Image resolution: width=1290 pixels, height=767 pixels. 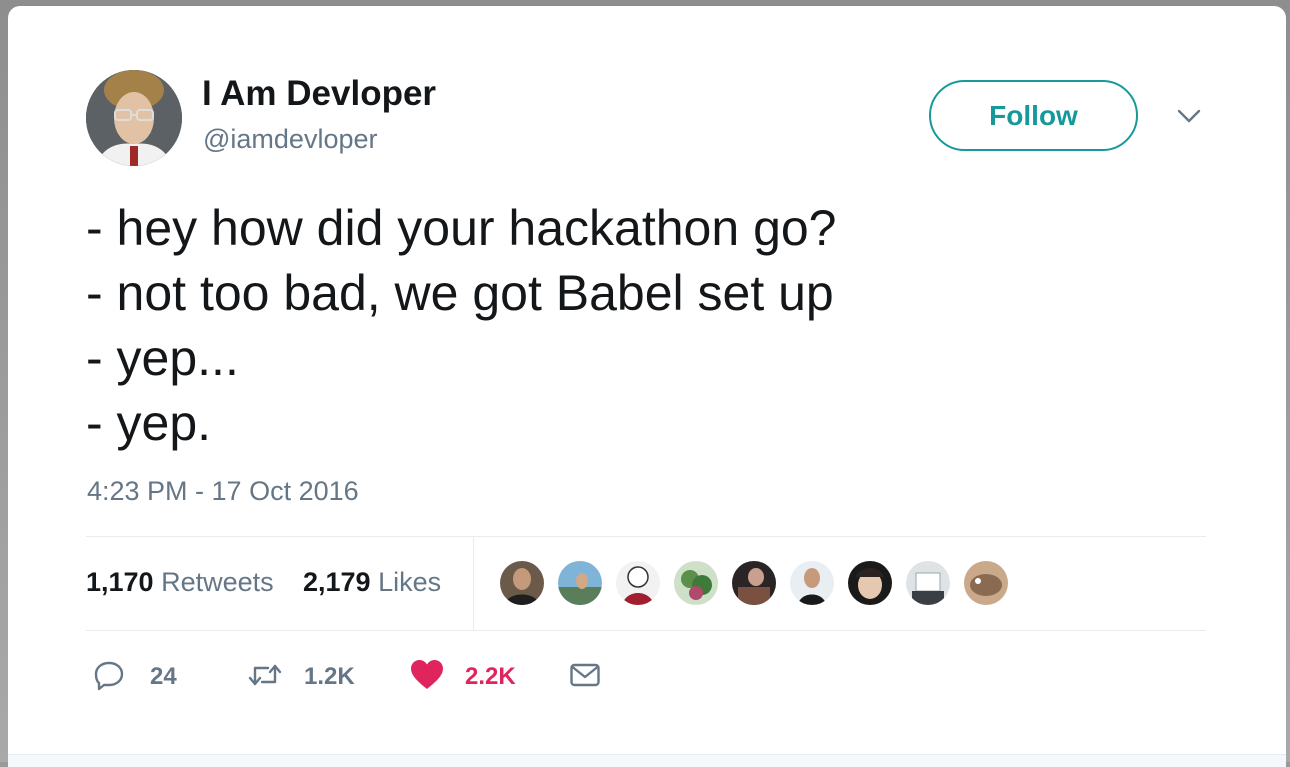 I want to click on heart-icon, so click(x=427, y=677).